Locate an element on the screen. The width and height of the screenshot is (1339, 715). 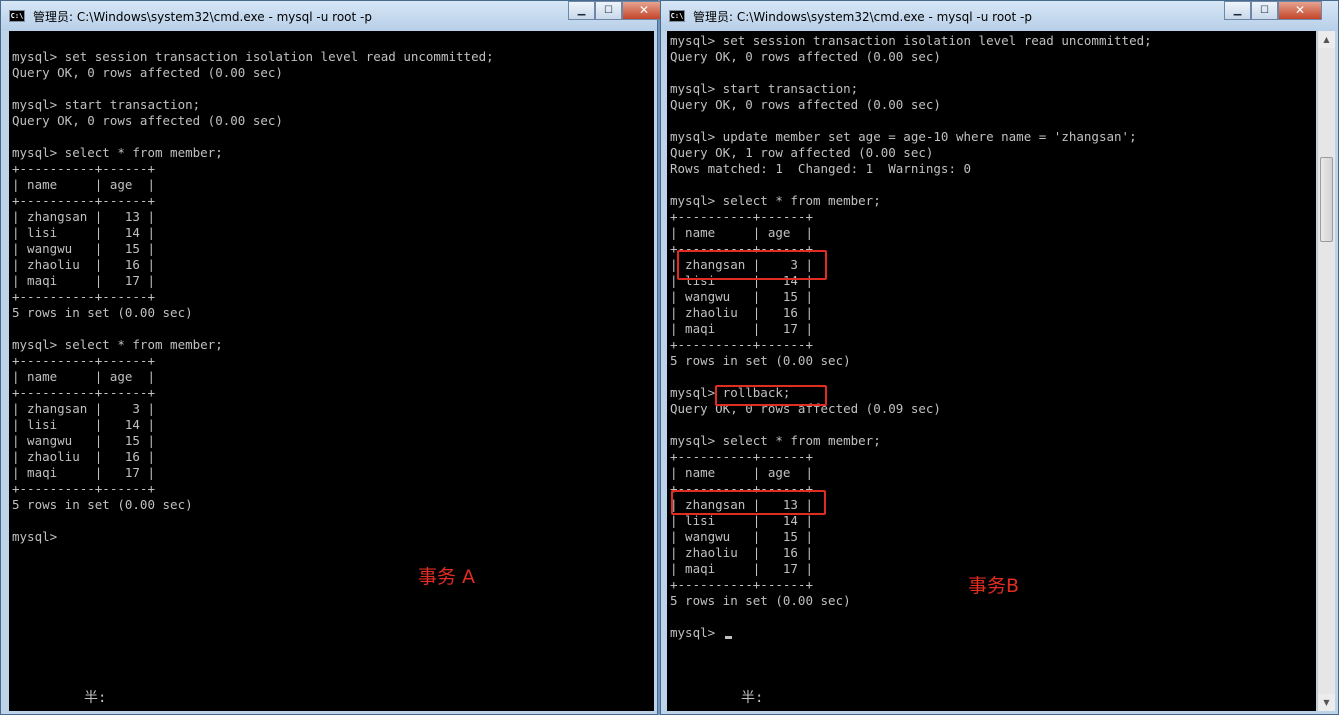
text-cursor is located at coordinates (728, 637).